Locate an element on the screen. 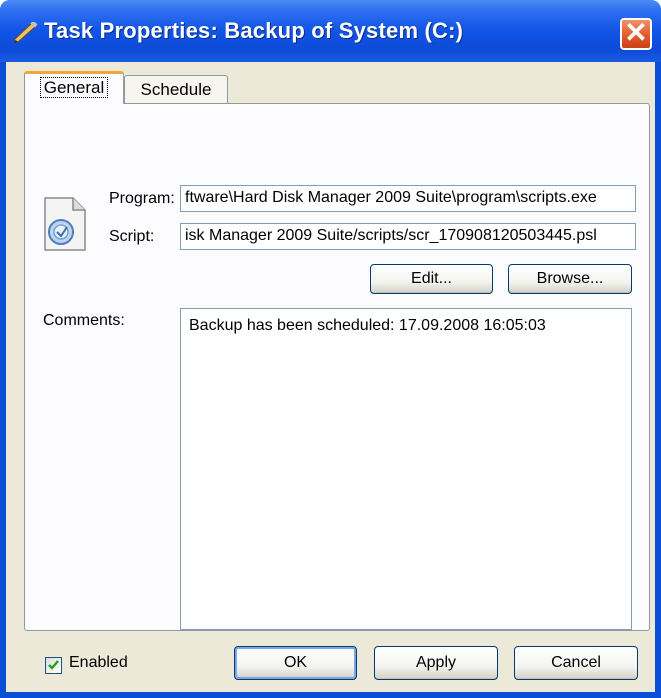  checkmark-icon is located at coordinates (53, 665).